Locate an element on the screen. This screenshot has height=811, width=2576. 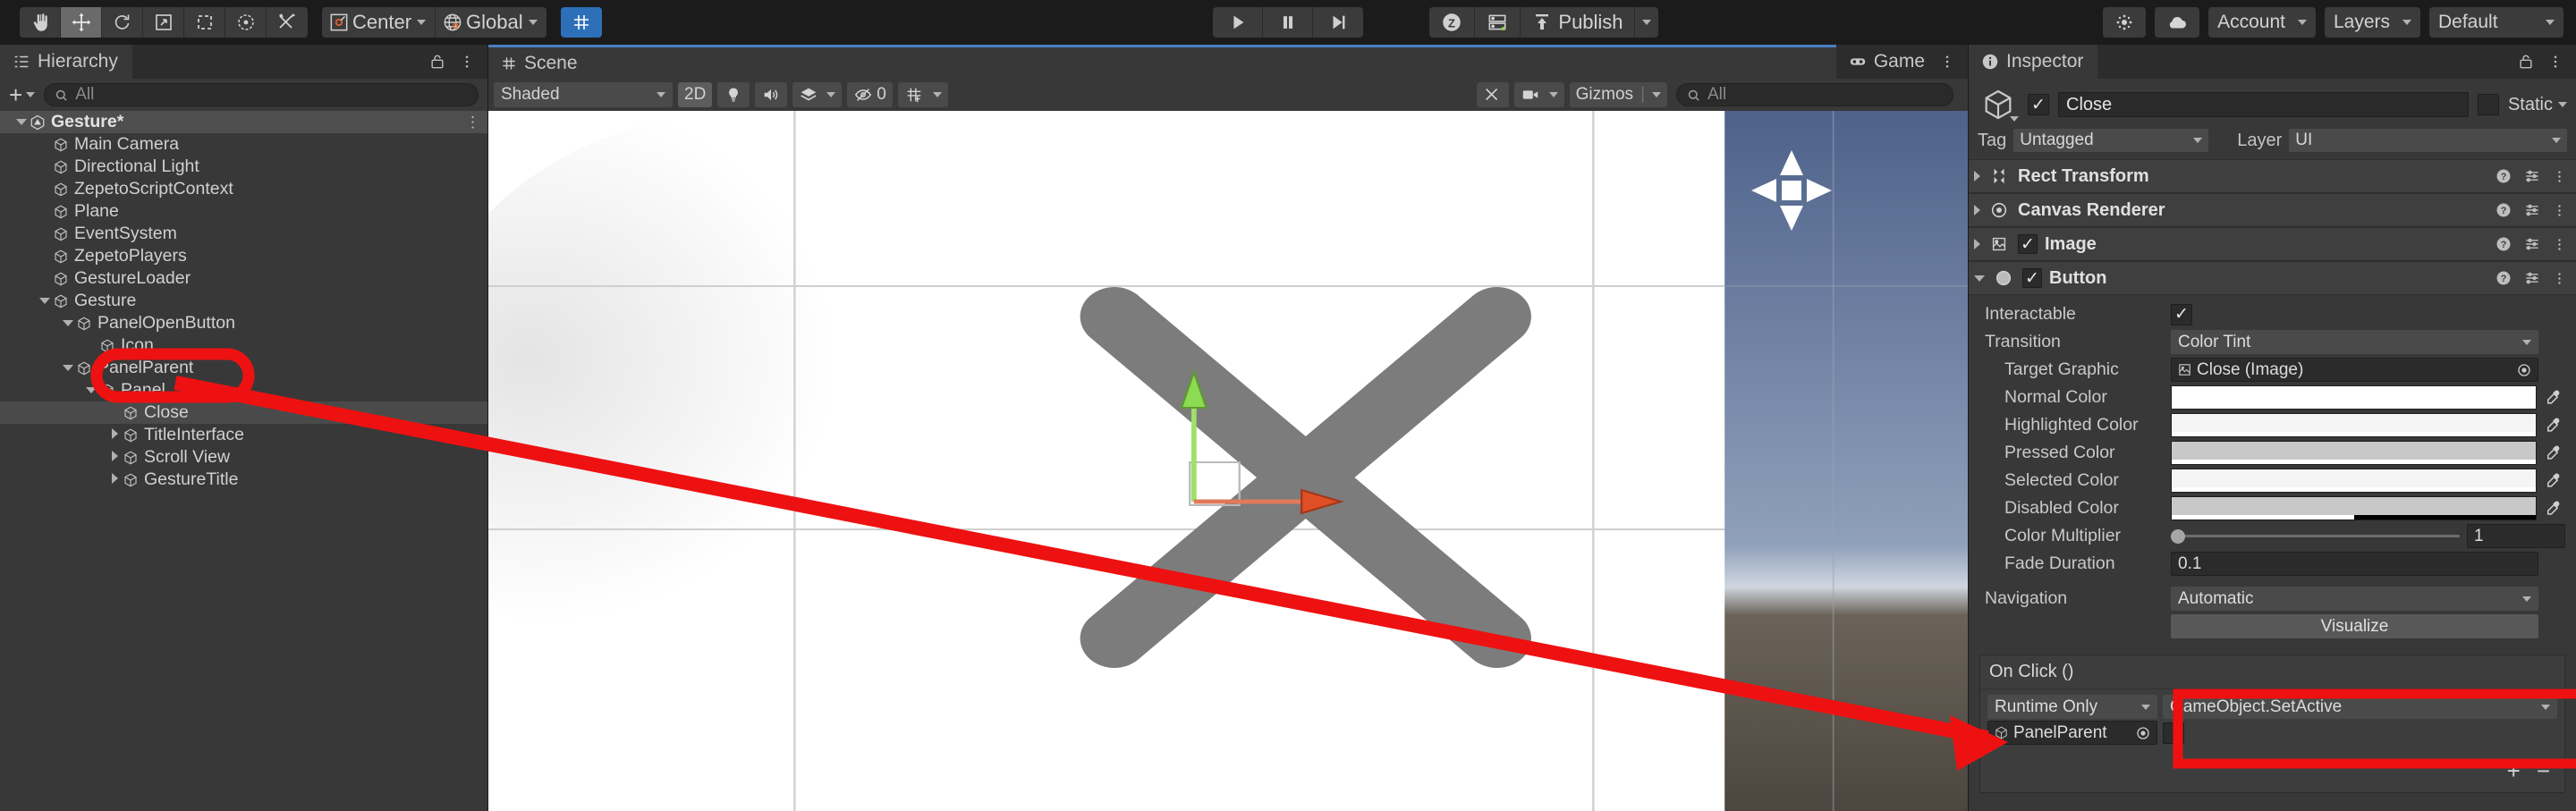
chevron-right-icon-rect is located at coordinates (1977, 176).